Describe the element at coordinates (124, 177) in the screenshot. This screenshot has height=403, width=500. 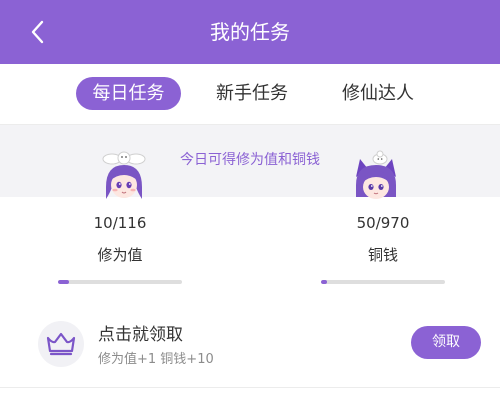
I see `cultivation-avatar` at that location.